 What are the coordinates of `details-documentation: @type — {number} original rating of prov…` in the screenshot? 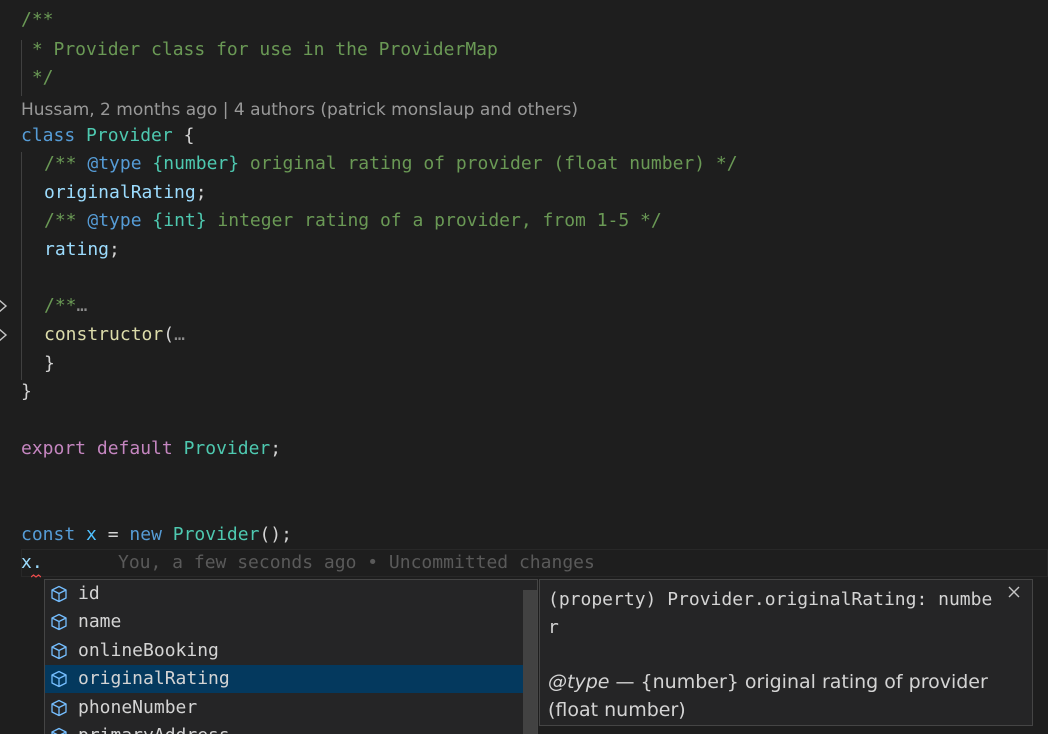 It's located at (788, 696).